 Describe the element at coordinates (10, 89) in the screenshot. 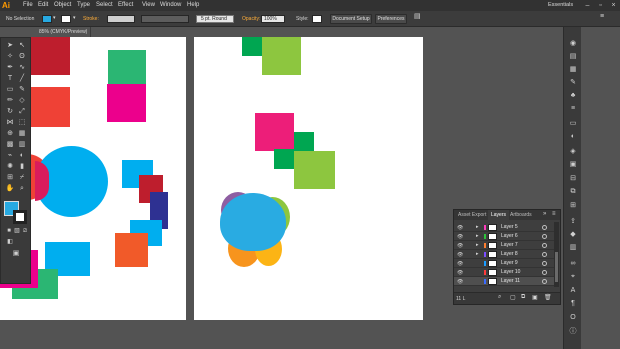

I see `rectangle-tool-icon: ▭` at that location.